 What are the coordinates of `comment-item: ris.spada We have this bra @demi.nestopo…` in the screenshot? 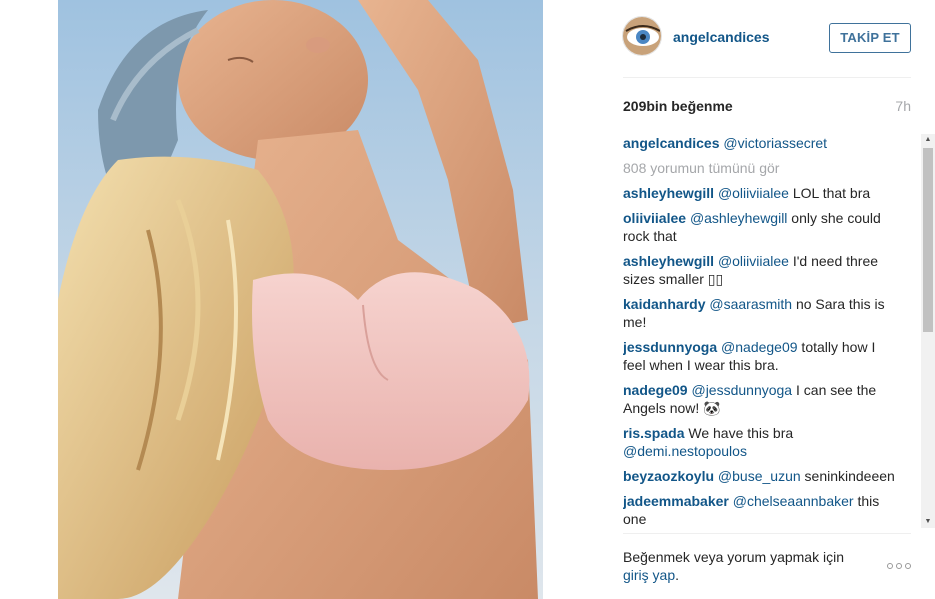 It's located at (760, 442).